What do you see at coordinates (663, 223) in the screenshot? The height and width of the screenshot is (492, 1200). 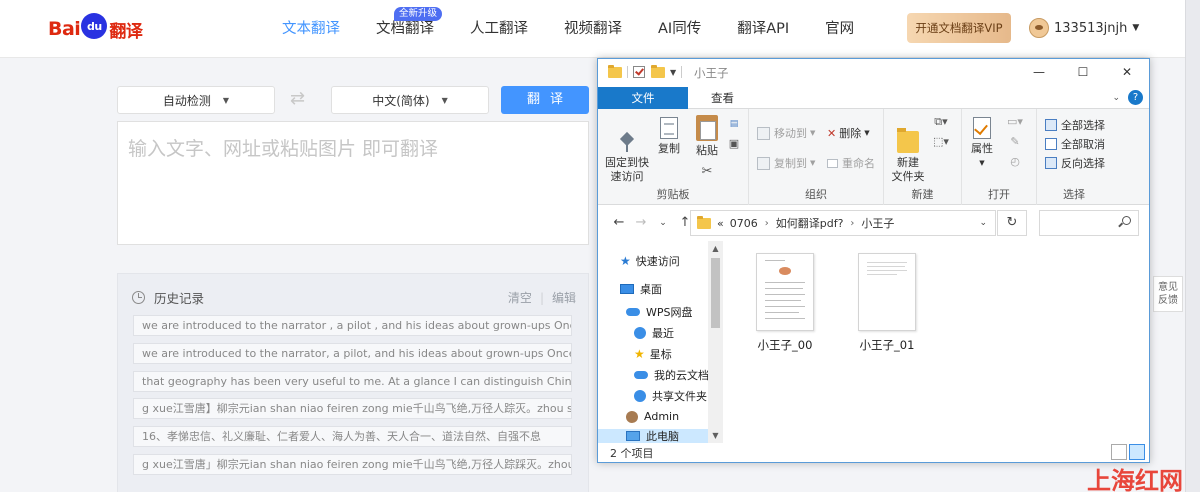 I see `recent-locations-icon: ⌄` at bounding box center [663, 223].